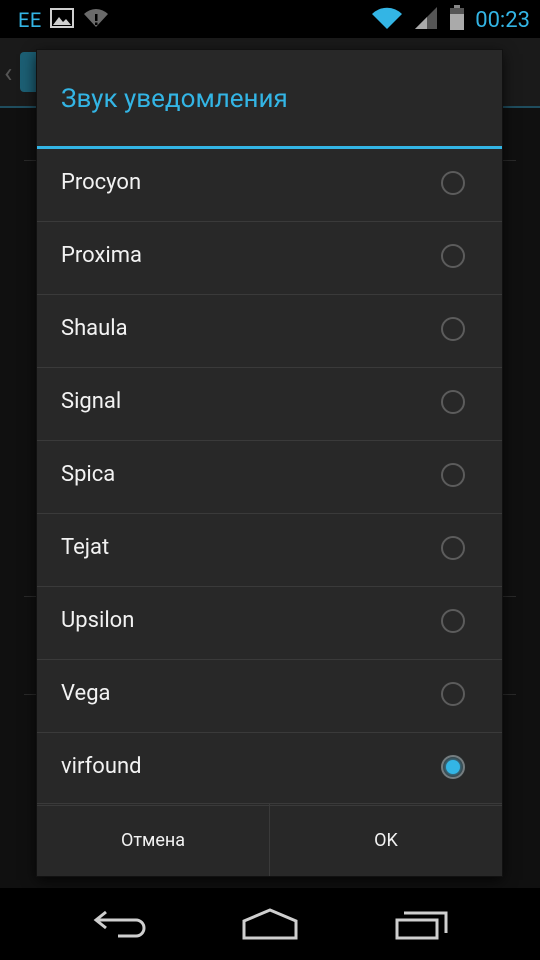 The image size is (540, 960). What do you see at coordinates (269, 623) in the screenshot?
I see `list-item: Upsilon` at bounding box center [269, 623].